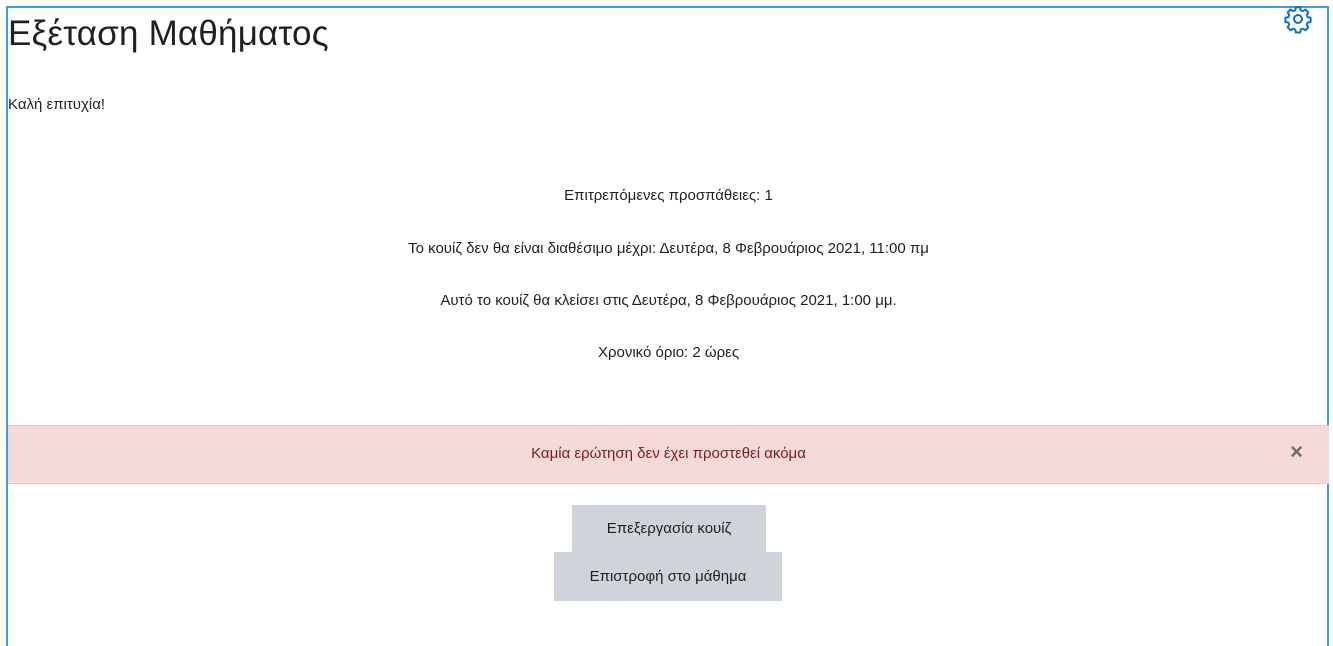 The width and height of the screenshot is (1333, 646). I want to click on edit-quiz-button: Επεξεργασία κουίζ, so click(669, 528).